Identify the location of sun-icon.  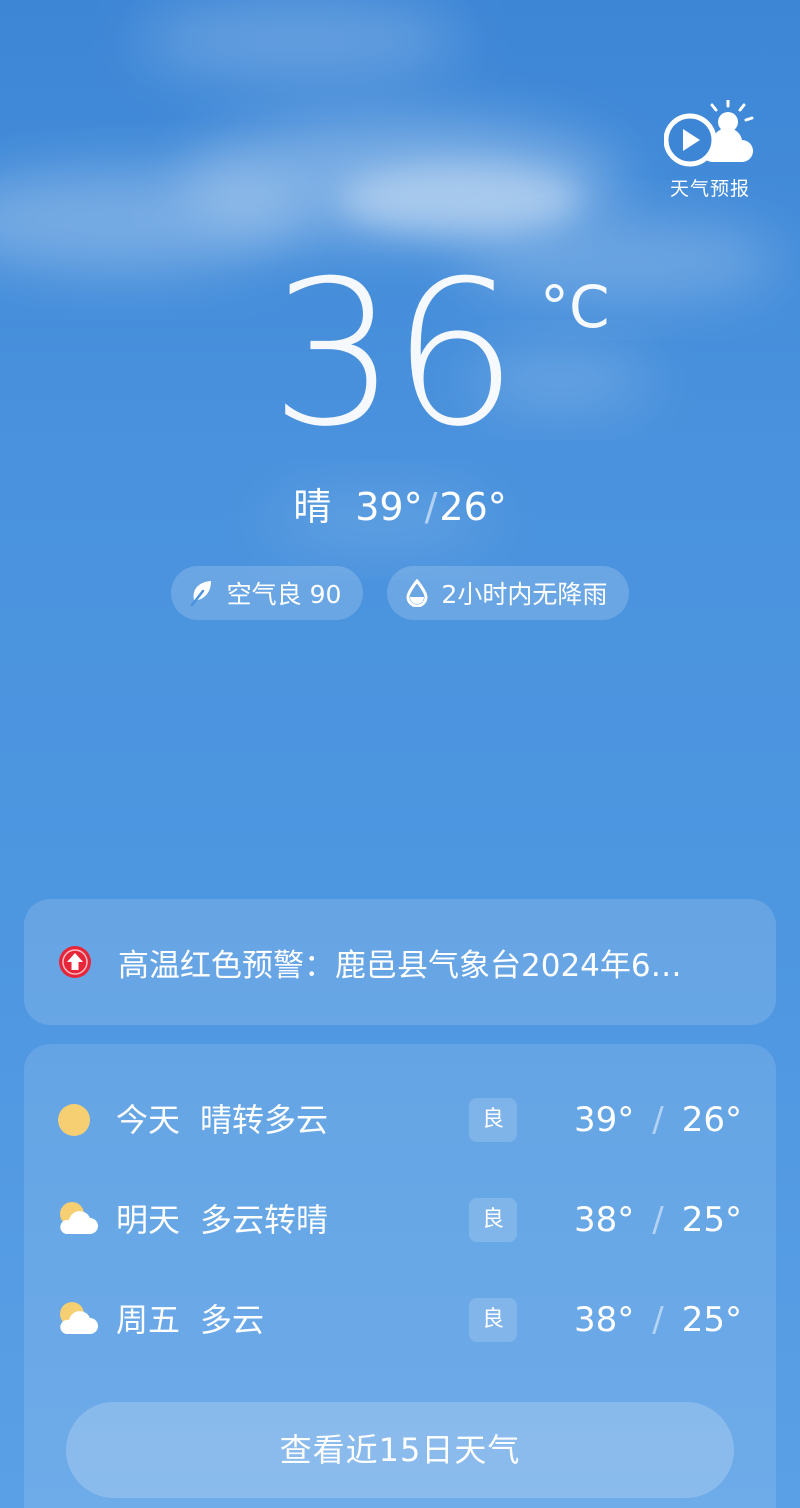
(74, 1120).